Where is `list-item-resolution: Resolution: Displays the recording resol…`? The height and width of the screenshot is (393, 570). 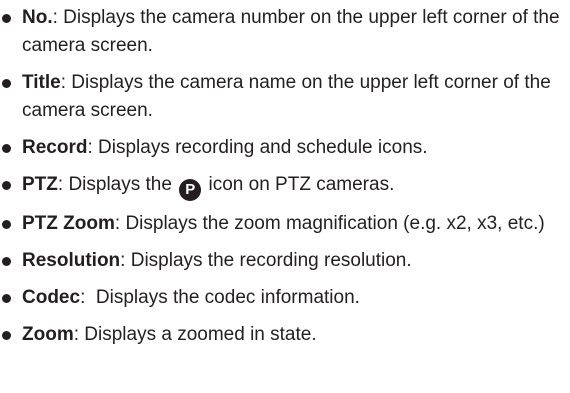
list-item-resolution: Resolution: Displays the recording resol… is located at coordinates (285, 261).